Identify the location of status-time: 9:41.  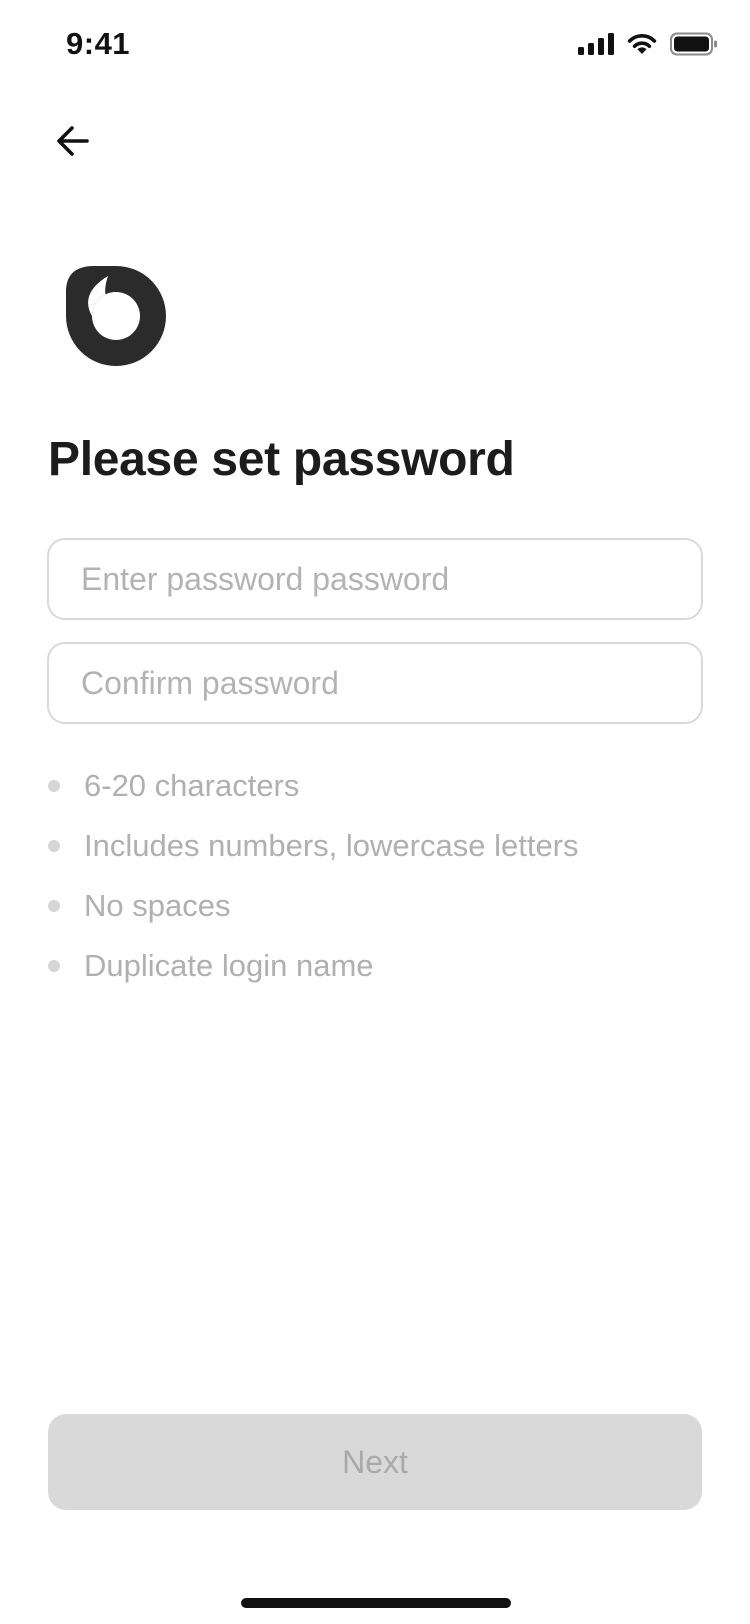
(98, 43).